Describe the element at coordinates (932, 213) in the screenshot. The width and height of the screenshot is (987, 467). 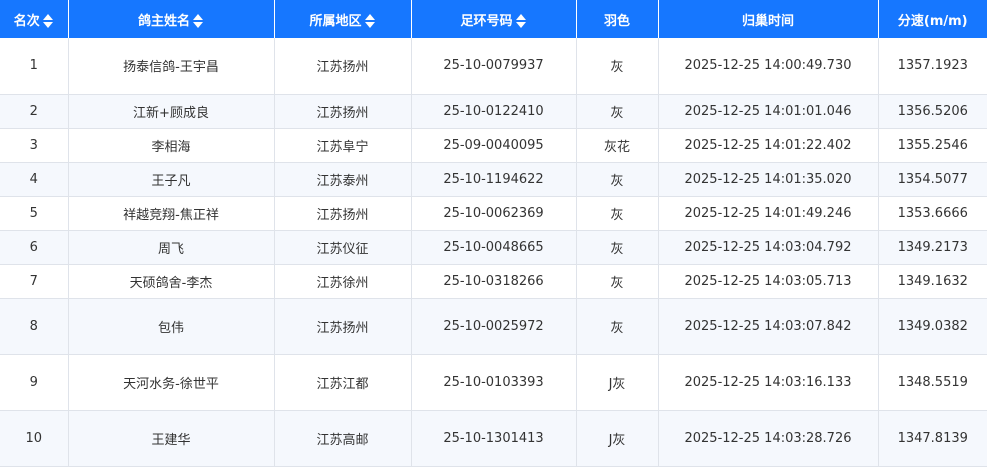
I see `cell-speed: 1353.6666` at that location.